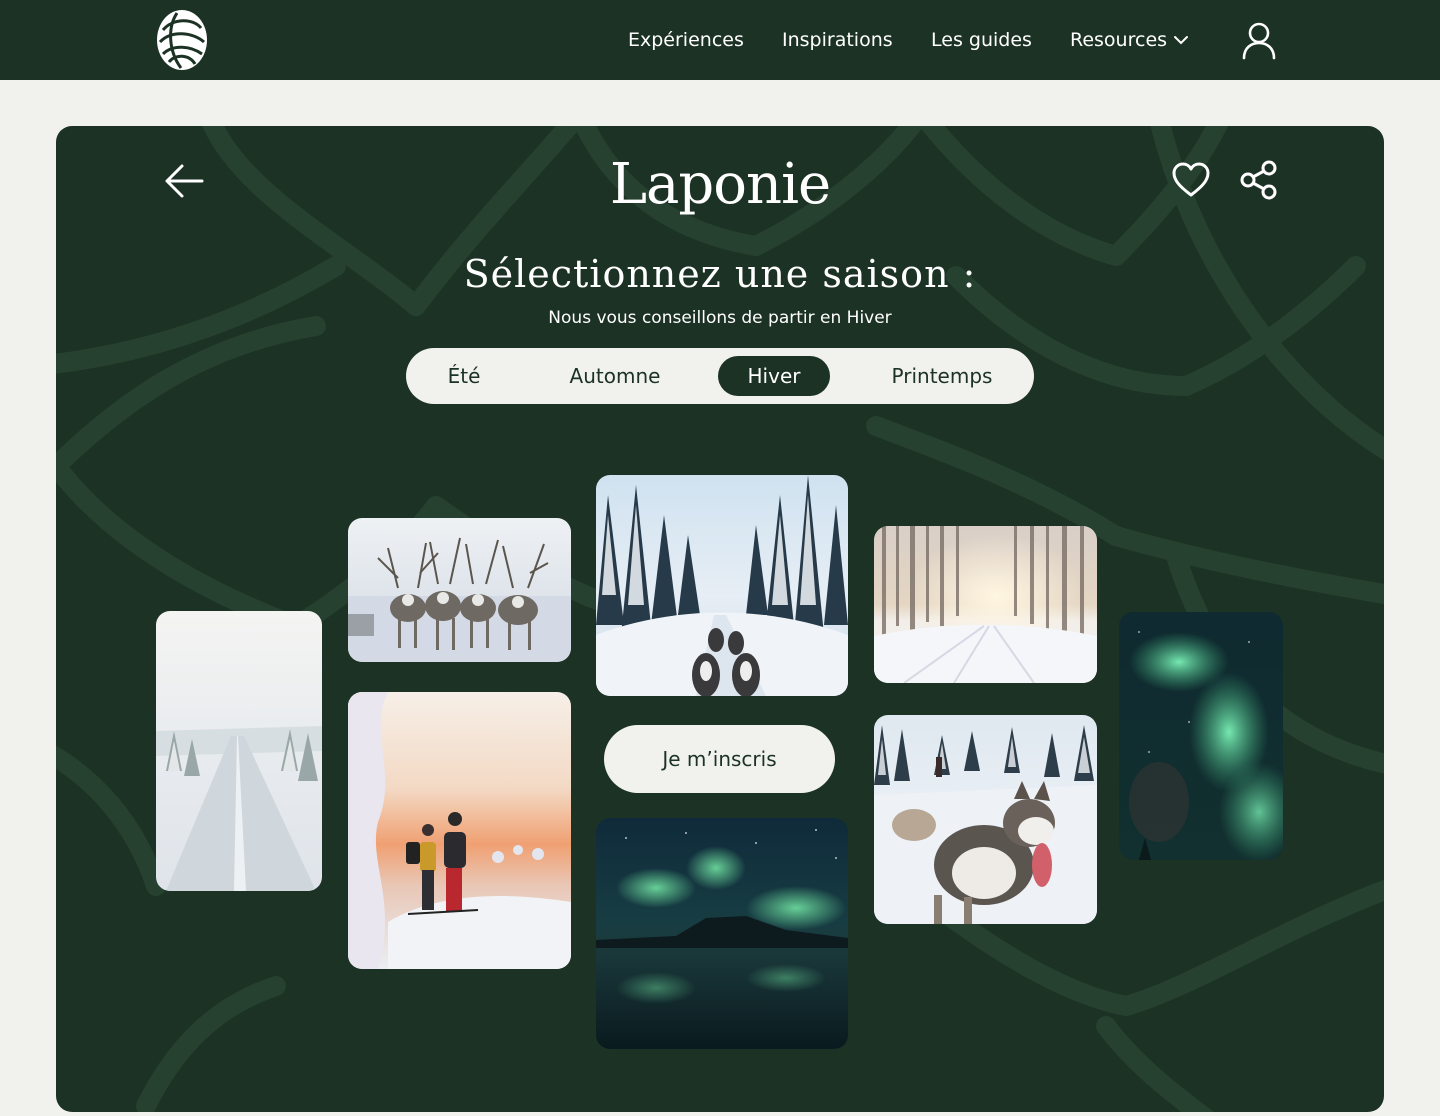 This screenshot has height=1116, width=1440. What do you see at coordinates (239, 751) in the screenshot?
I see `snowy-road-photo` at bounding box center [239, 751].